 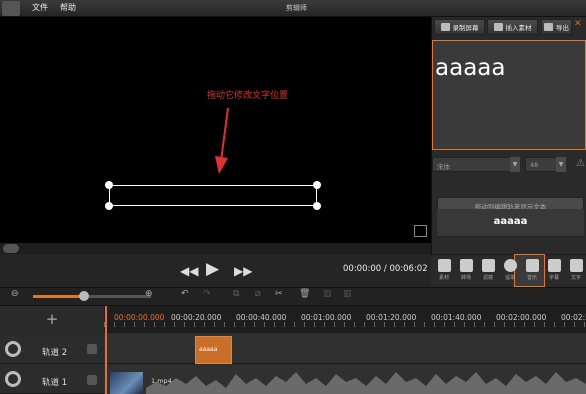 What do you see at coordinates (459, 27) in the screenshot?
I see `tab-record-screen: 录制屏幕` at bounding box center [459, 27].